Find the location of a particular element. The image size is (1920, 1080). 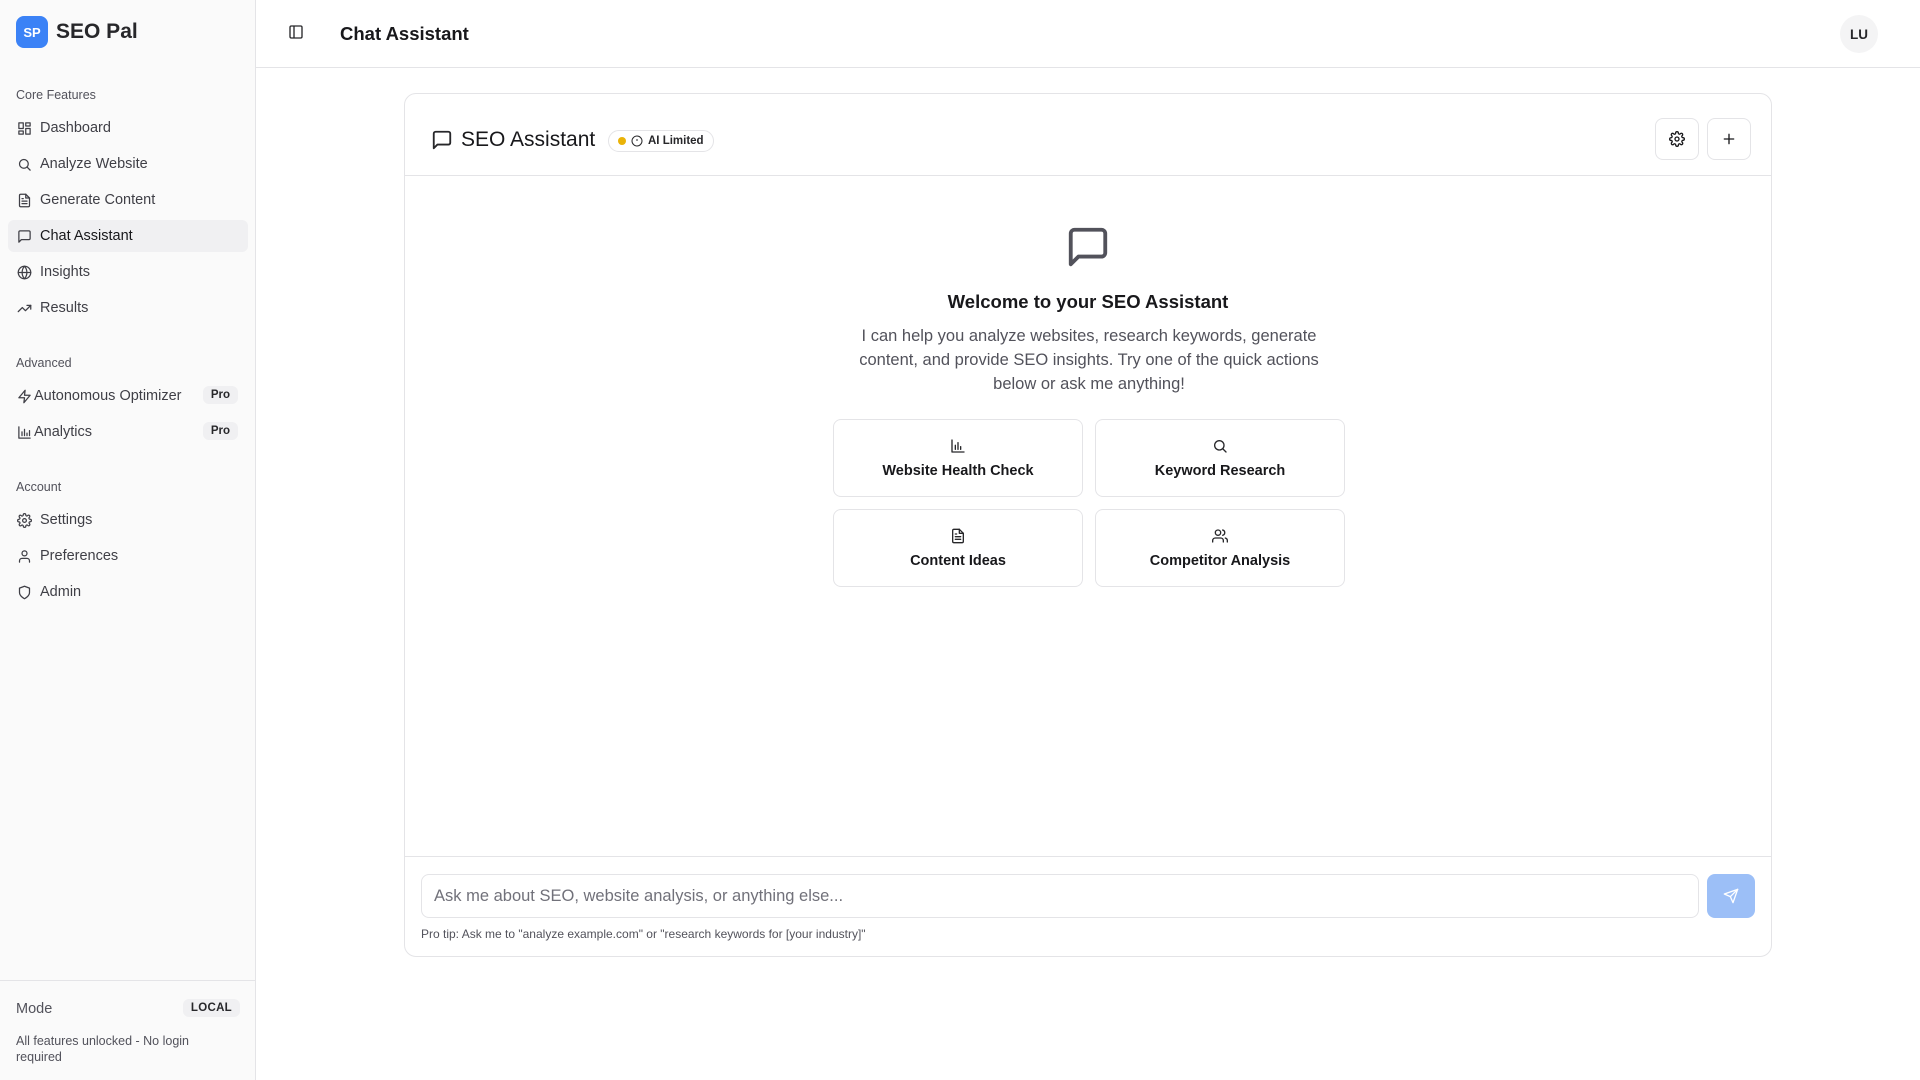

sidebar-item-preferences: Preferences is located at coordinates (128, 556).